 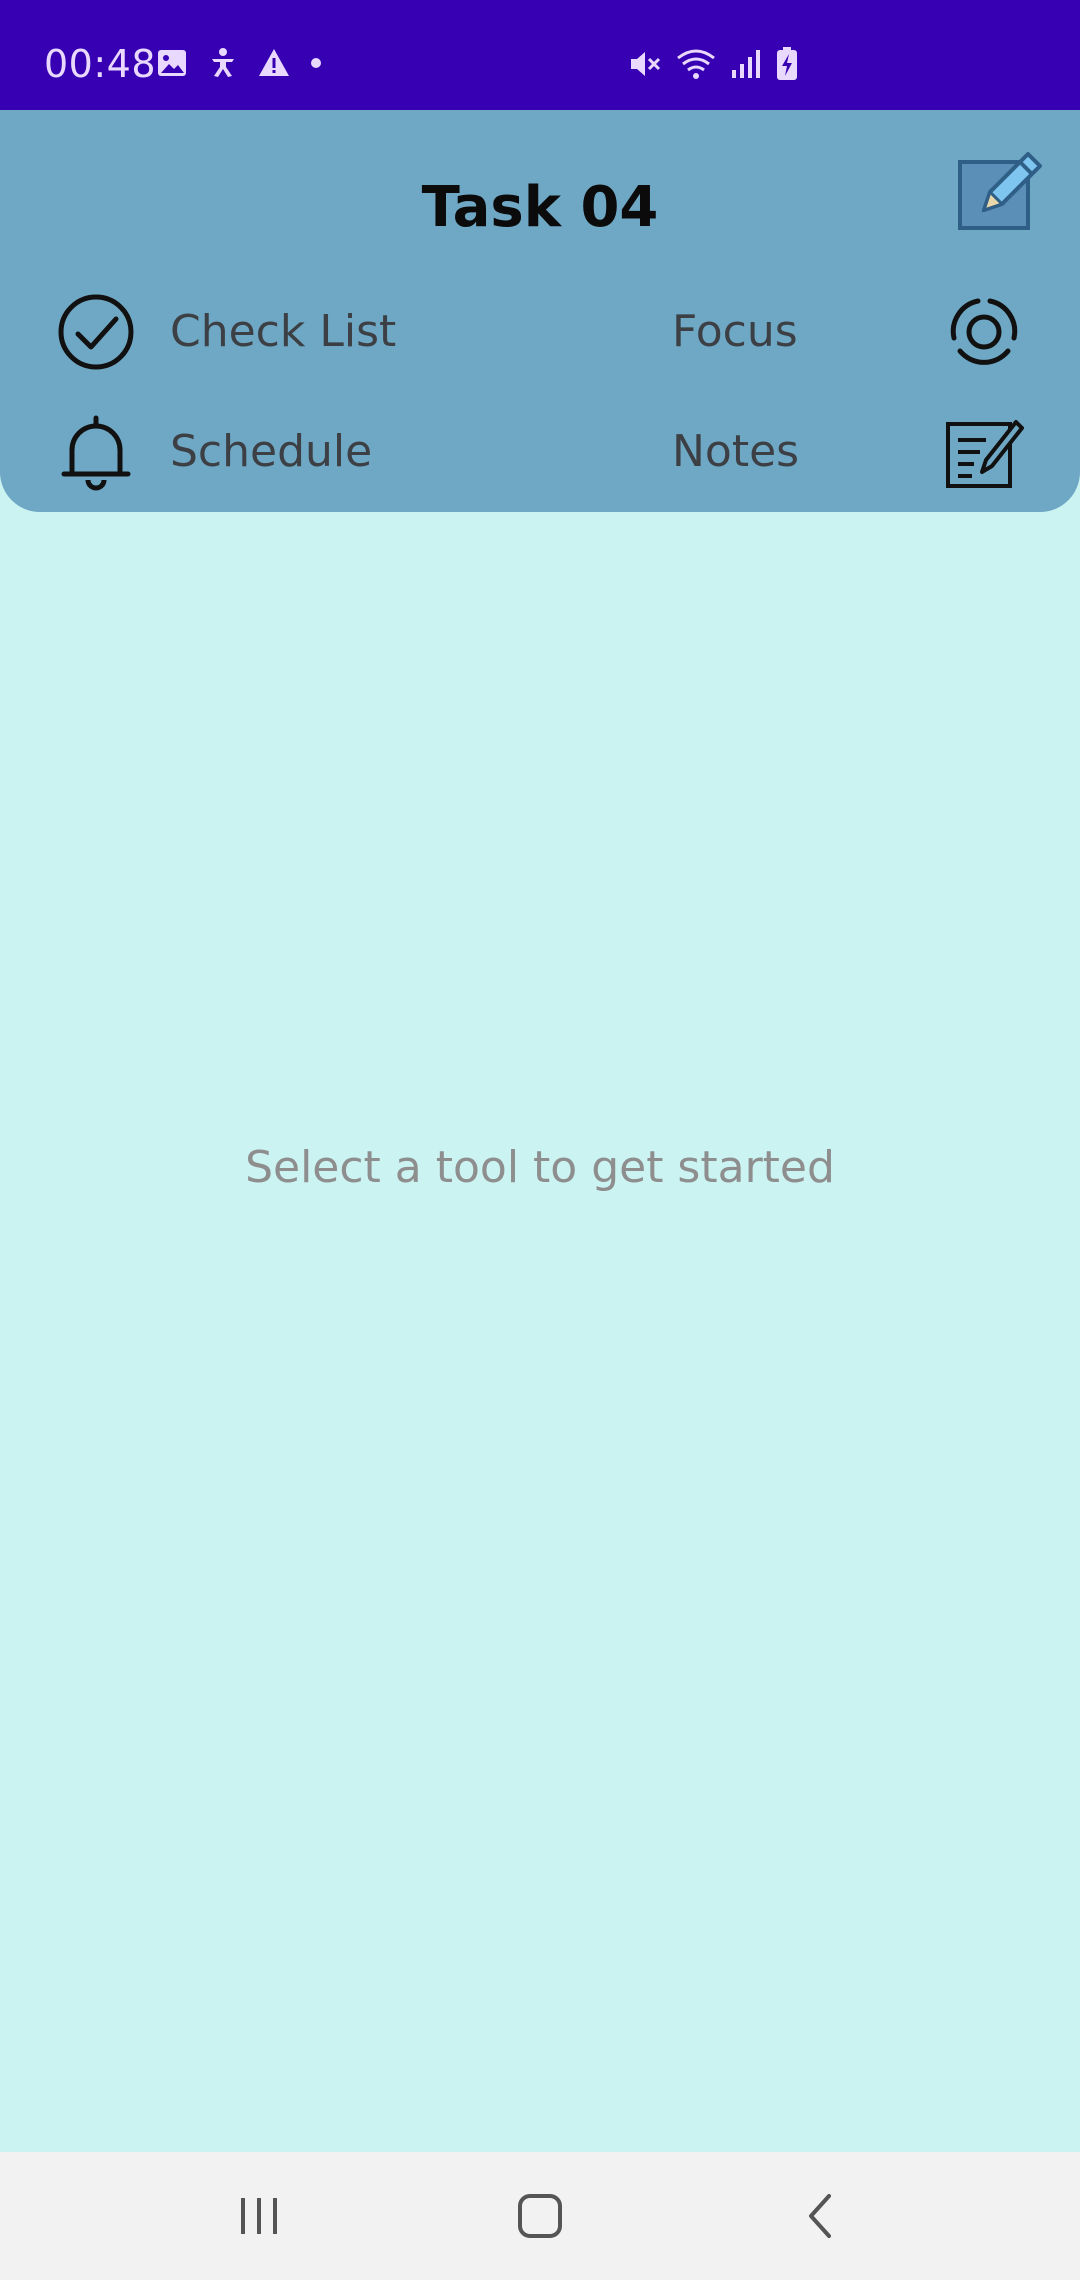 I want to click on notes-button: Notes, so click(x=840, y=452).